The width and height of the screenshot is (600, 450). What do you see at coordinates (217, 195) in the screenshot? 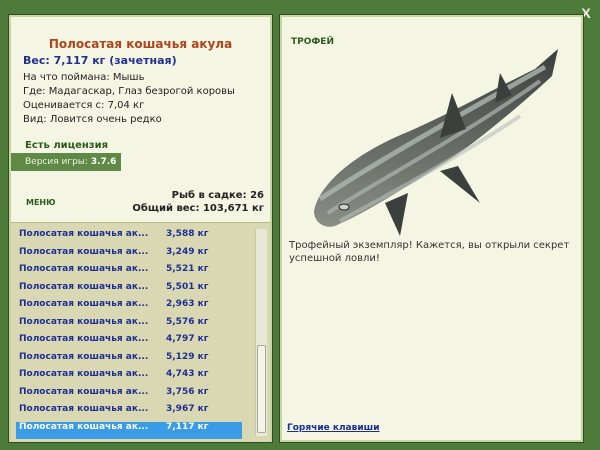
I see `net-count: Рыб в садке: 26` at bounding box center [217, 195].